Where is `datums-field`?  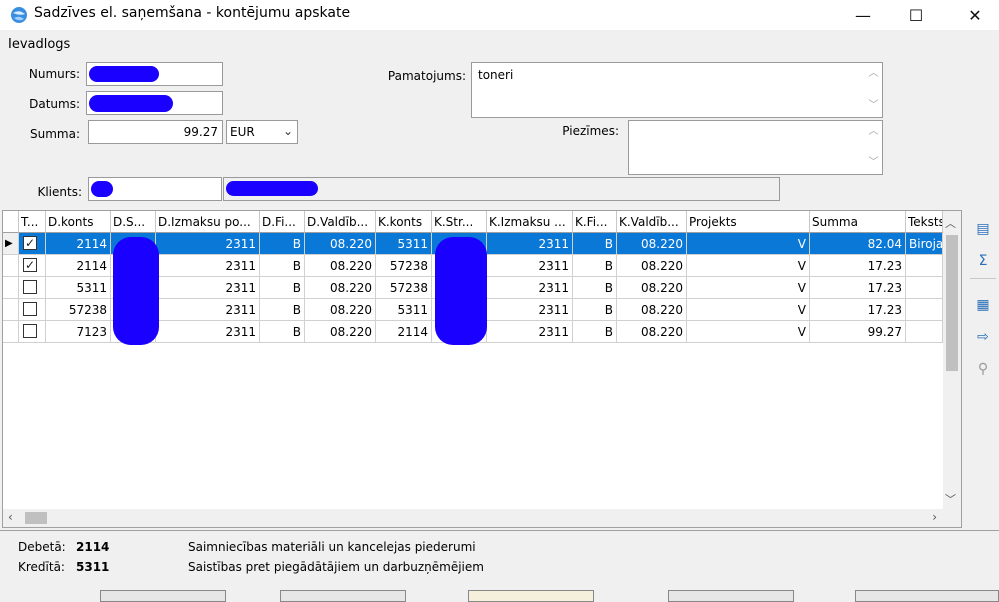
datums-field is located at coordinates (154, 103).